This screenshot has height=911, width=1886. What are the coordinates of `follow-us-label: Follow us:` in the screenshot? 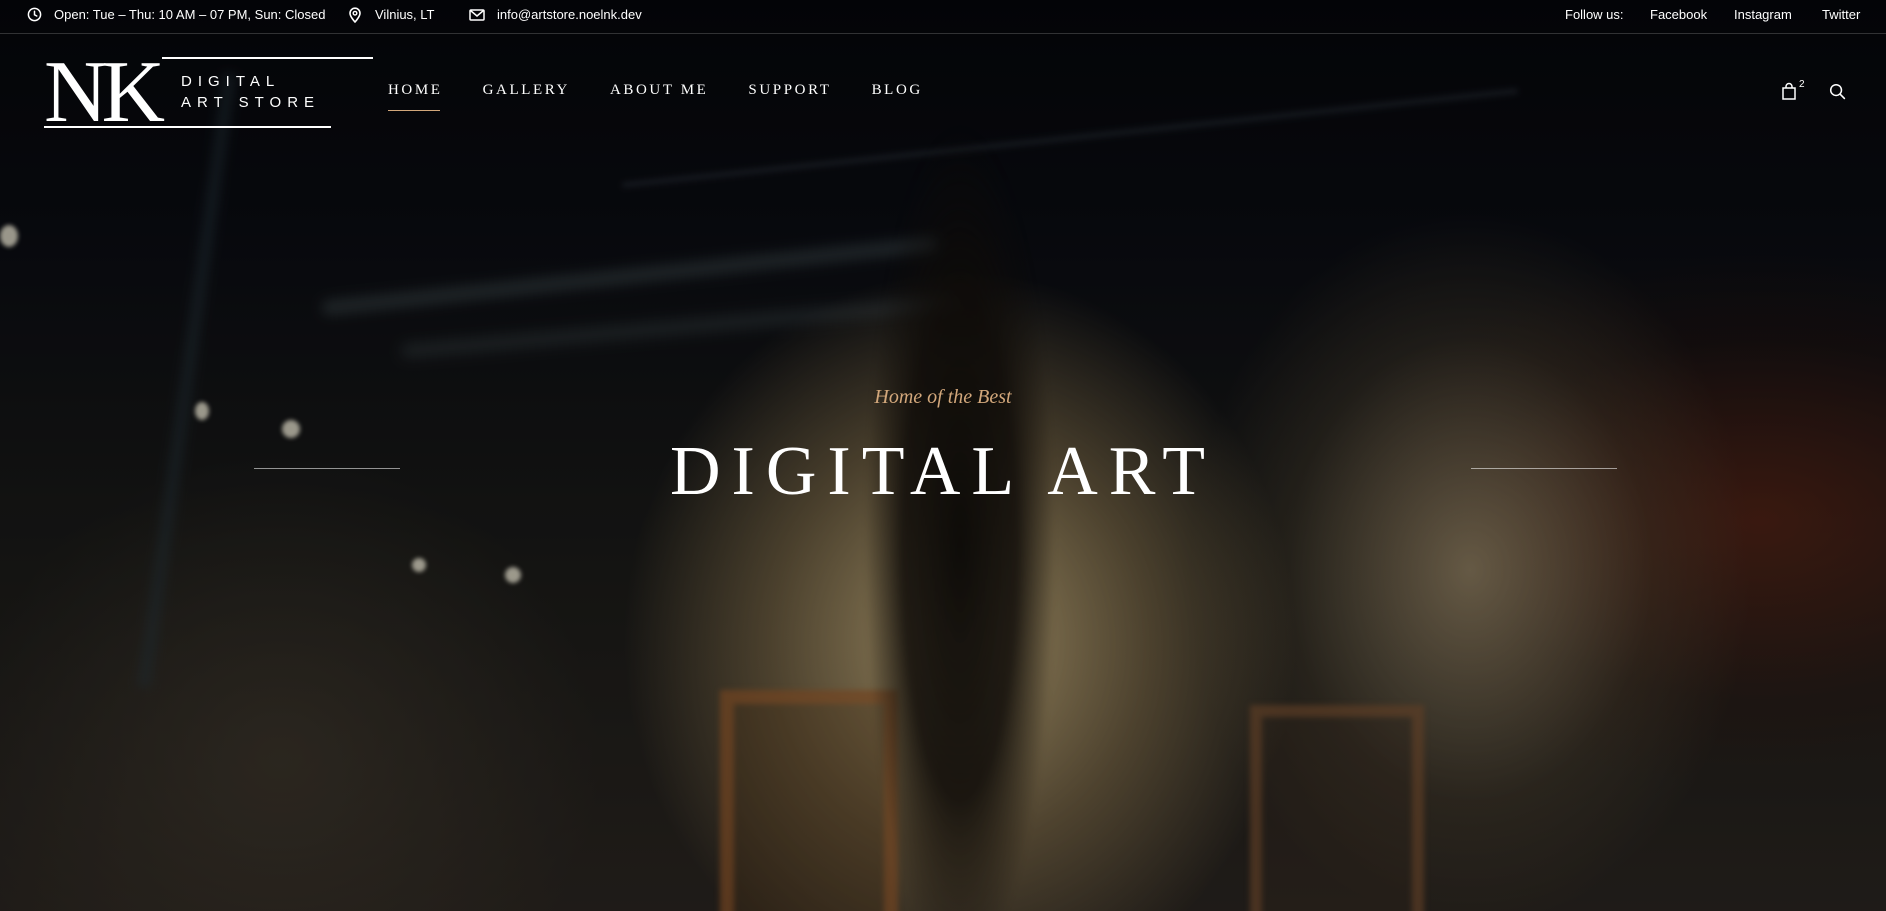 It's located at (1594, 14).